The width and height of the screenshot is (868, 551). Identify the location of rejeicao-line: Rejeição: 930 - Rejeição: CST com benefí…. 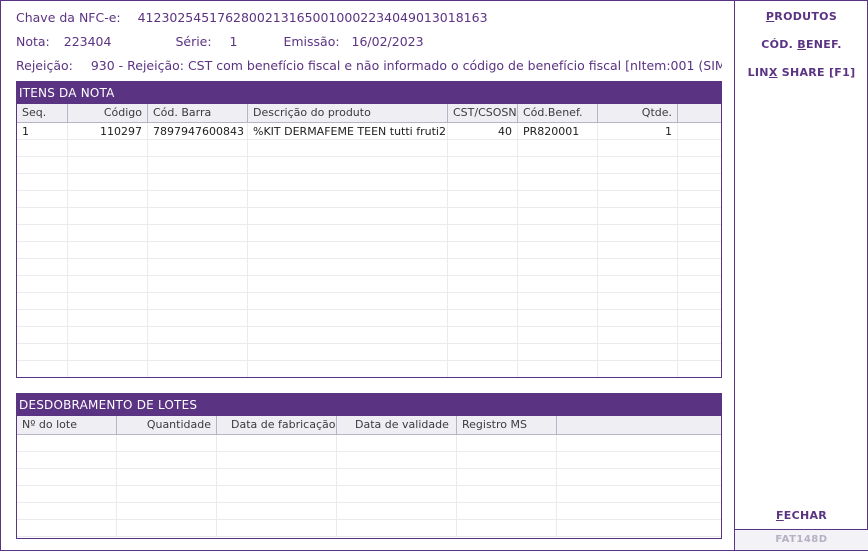
(369, 65).